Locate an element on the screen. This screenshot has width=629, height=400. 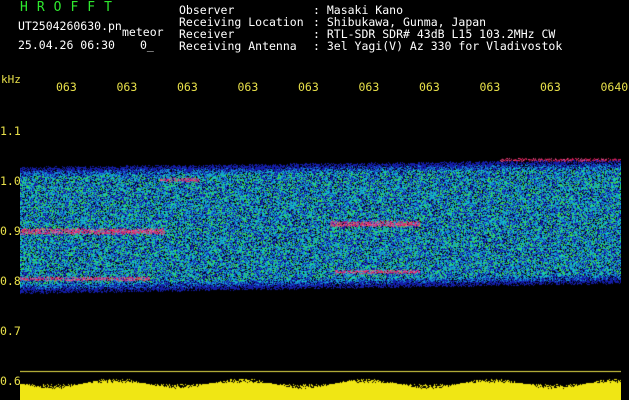
y-tick-label: 0.9 is located at coordinates (10, 231).